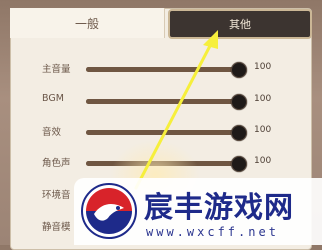 The image size is (322, 250). What do you see at coordinates (219, 207) in the screenshot?
I see `watermark-brand: 宸丰游戏网` at bounding box center [219, 207].